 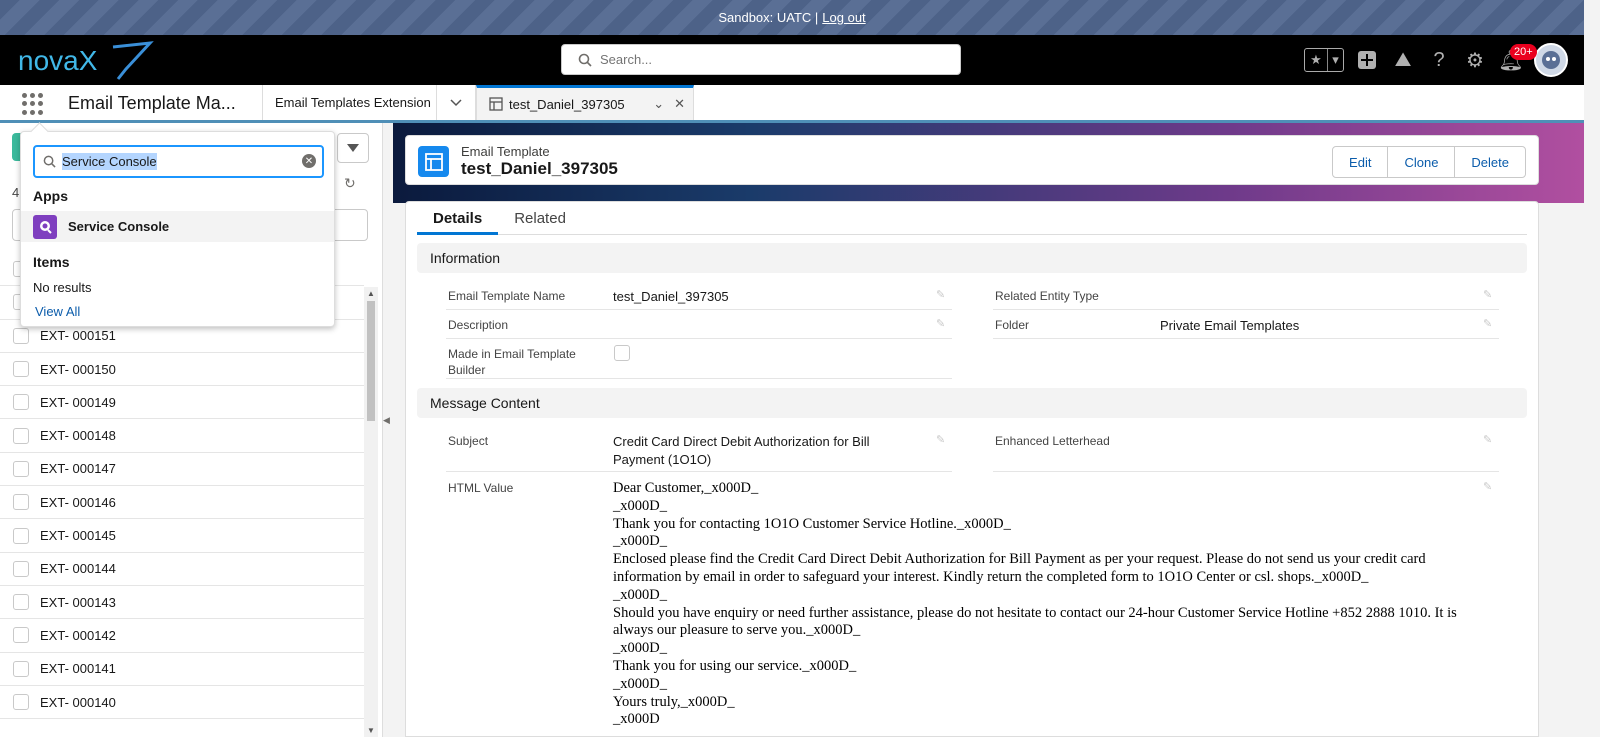 What do you see at coordinates (505, 151) in the screenshot?
I see `record-type-label: Email Template` at bounding box center [505, 151].